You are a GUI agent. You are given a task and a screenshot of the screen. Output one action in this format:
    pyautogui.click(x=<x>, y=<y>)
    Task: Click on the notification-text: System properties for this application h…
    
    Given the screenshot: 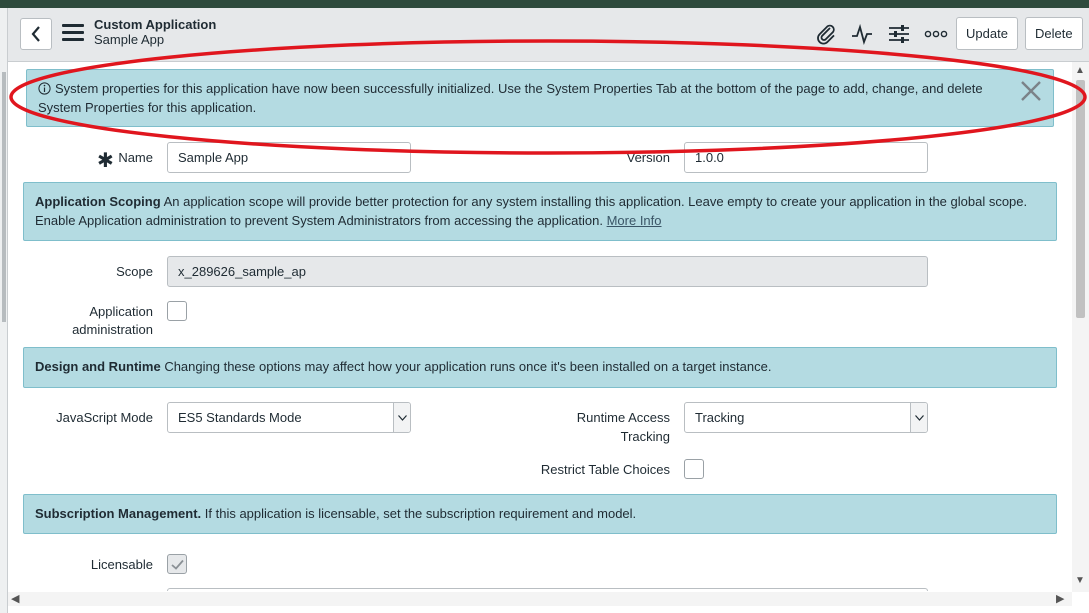 What is the action you would take?
    pyautogui.click(x=510, y=98)
    